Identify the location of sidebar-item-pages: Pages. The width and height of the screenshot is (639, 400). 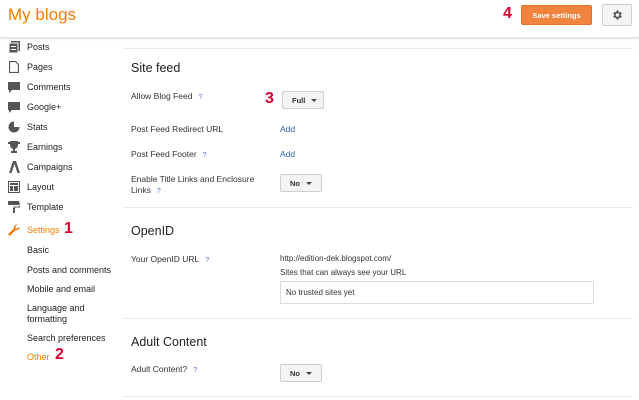
(30, 67).